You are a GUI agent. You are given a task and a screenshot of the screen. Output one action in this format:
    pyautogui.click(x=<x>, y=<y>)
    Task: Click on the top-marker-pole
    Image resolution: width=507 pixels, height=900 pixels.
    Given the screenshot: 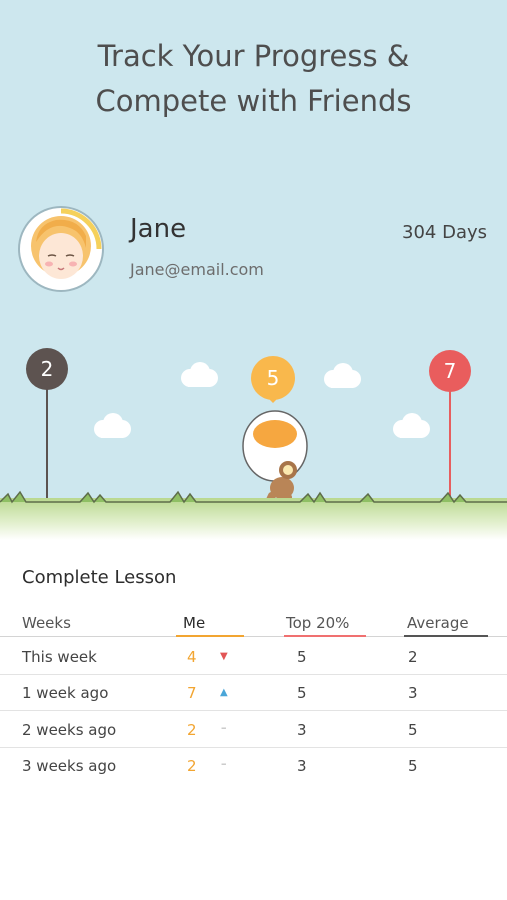 What is the action you would take?
    pyautogui.click(x=450, y=444)
    